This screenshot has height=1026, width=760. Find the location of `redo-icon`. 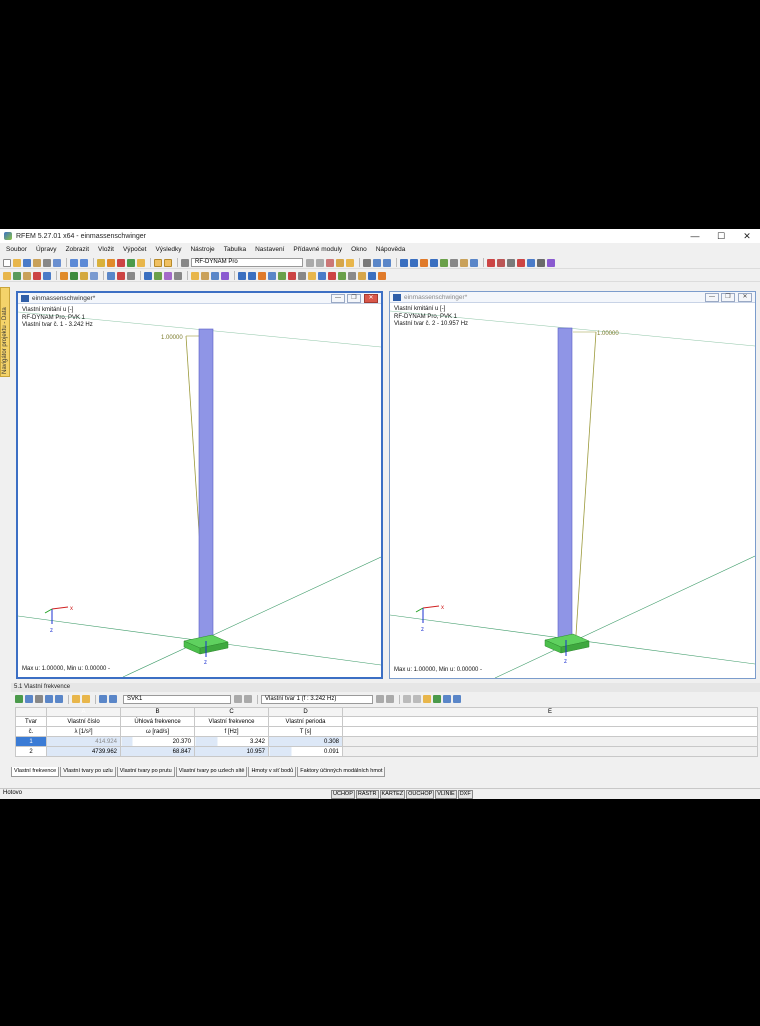

redo-icon is located at coordinates (84, 262).